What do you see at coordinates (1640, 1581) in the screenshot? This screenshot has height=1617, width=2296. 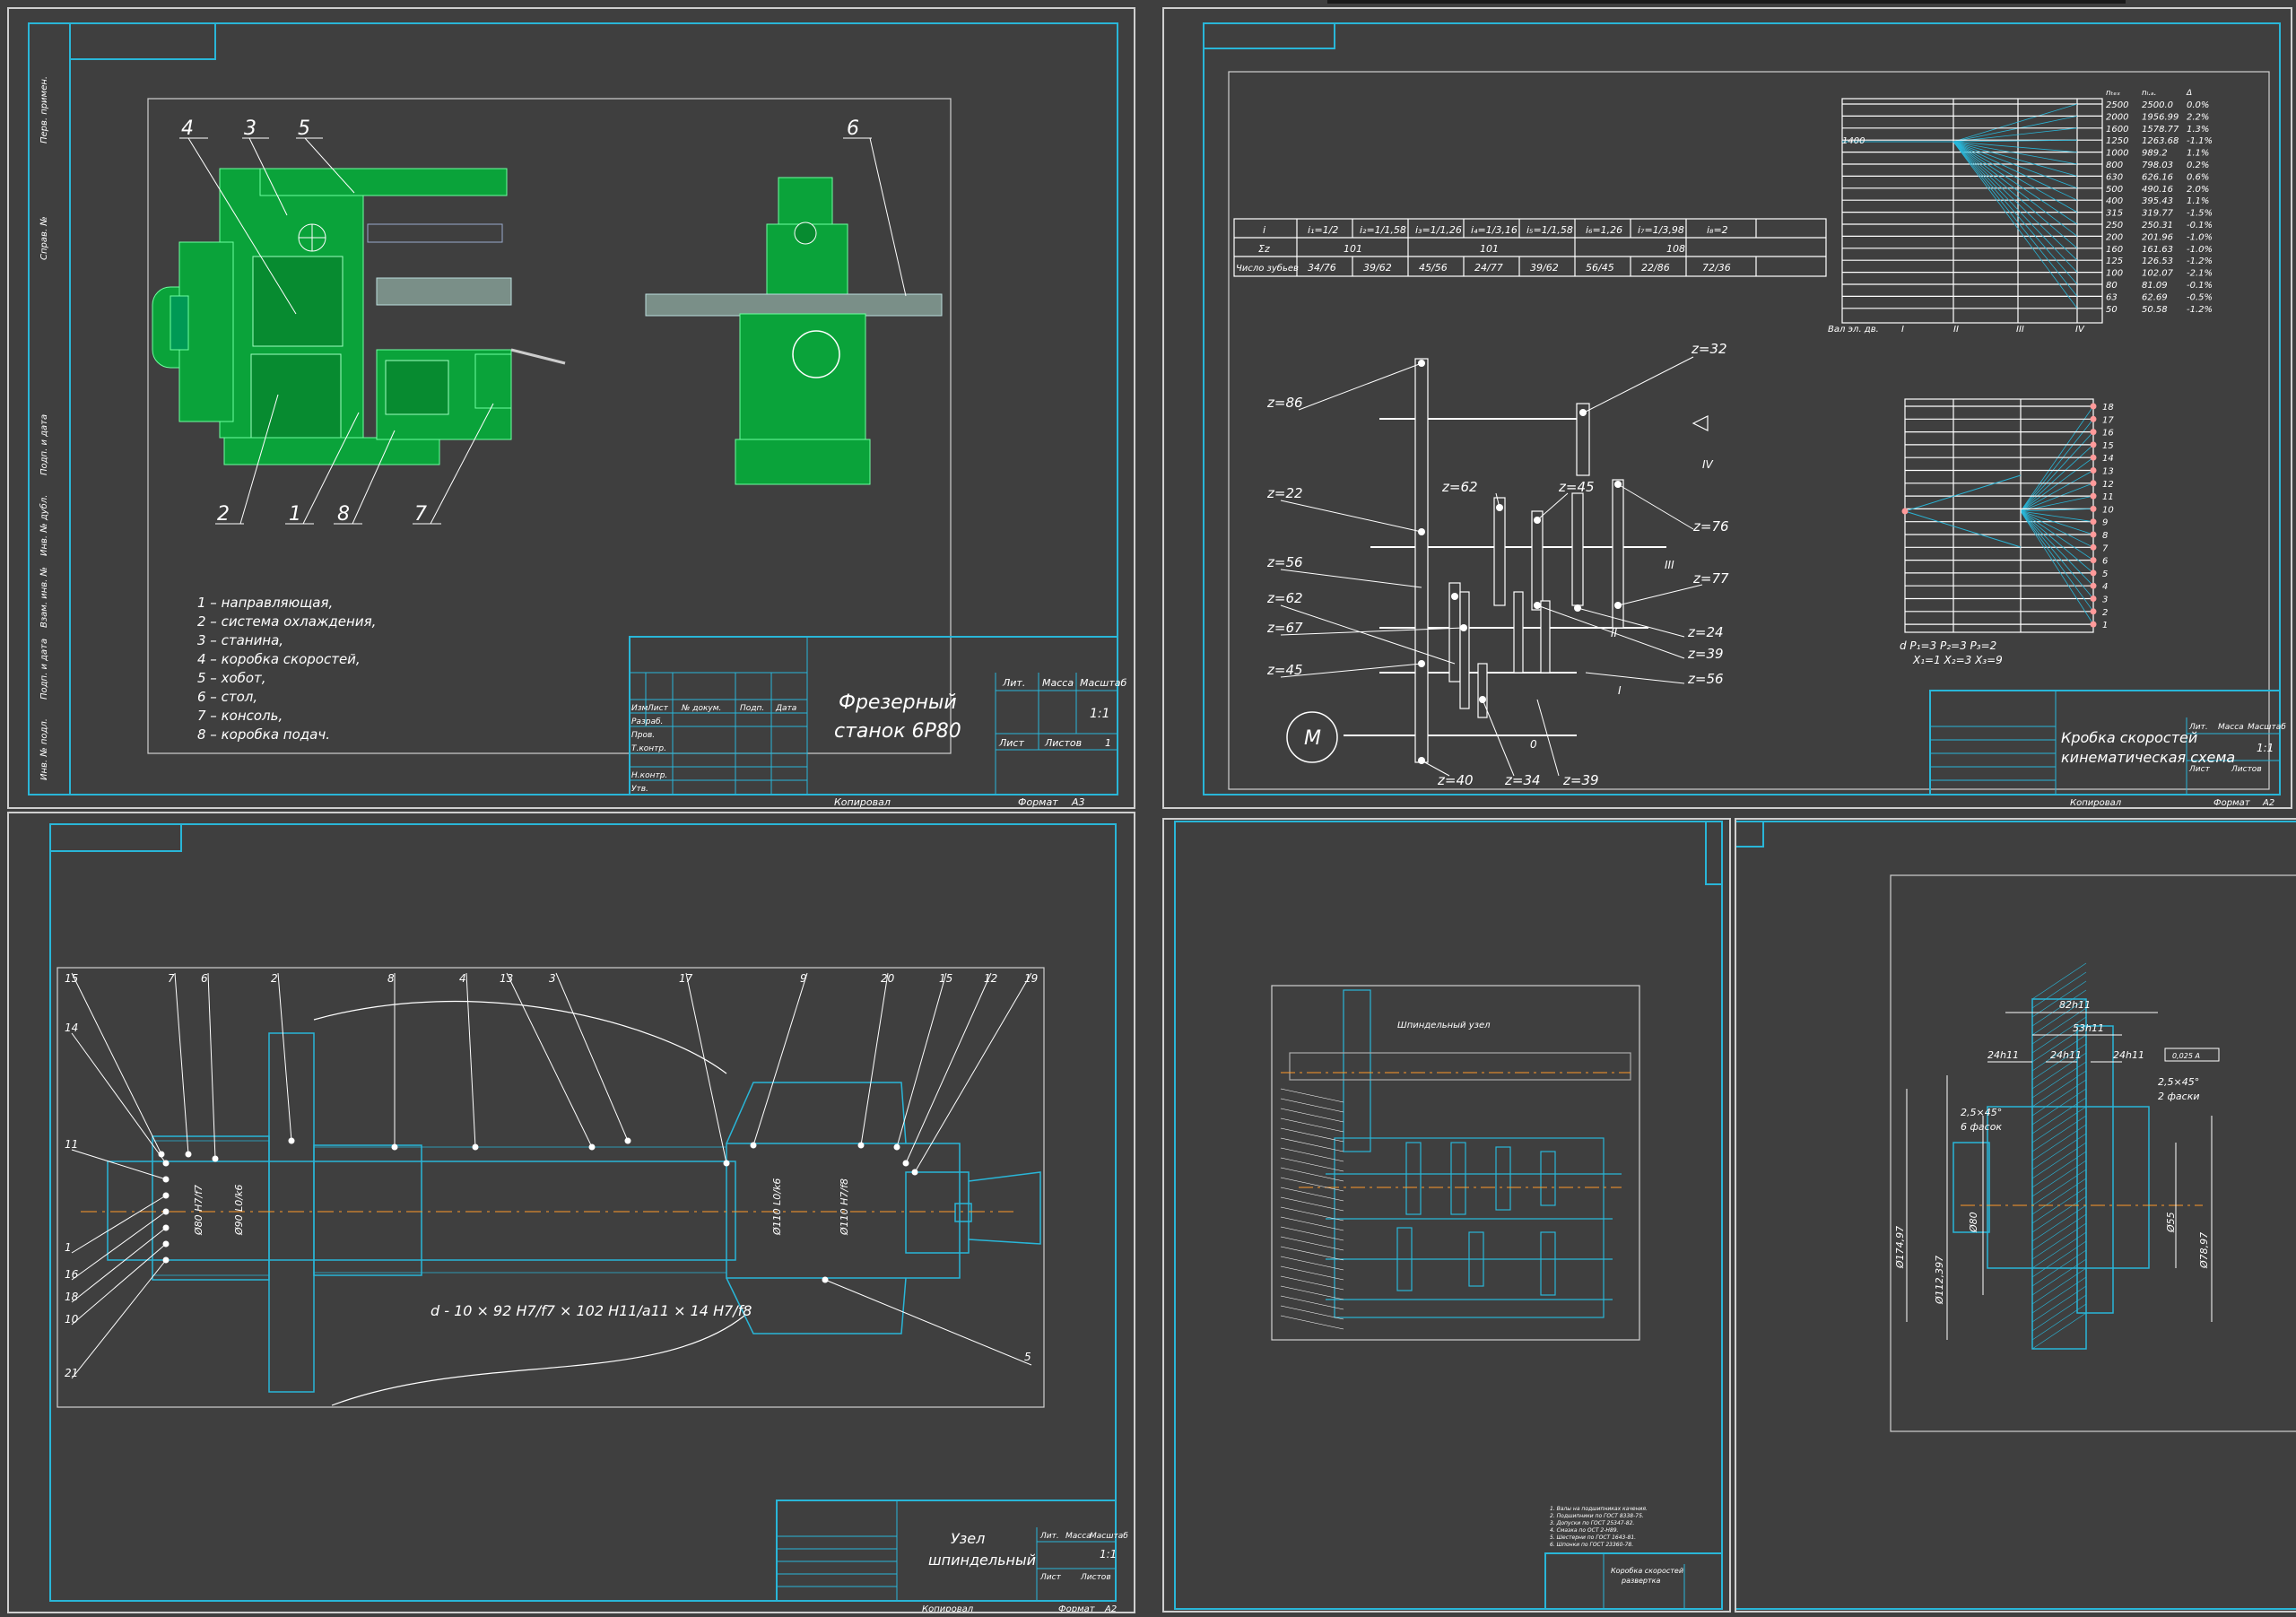 I see `sheet4-title: развертка` at bounding box center [1640, 1581].